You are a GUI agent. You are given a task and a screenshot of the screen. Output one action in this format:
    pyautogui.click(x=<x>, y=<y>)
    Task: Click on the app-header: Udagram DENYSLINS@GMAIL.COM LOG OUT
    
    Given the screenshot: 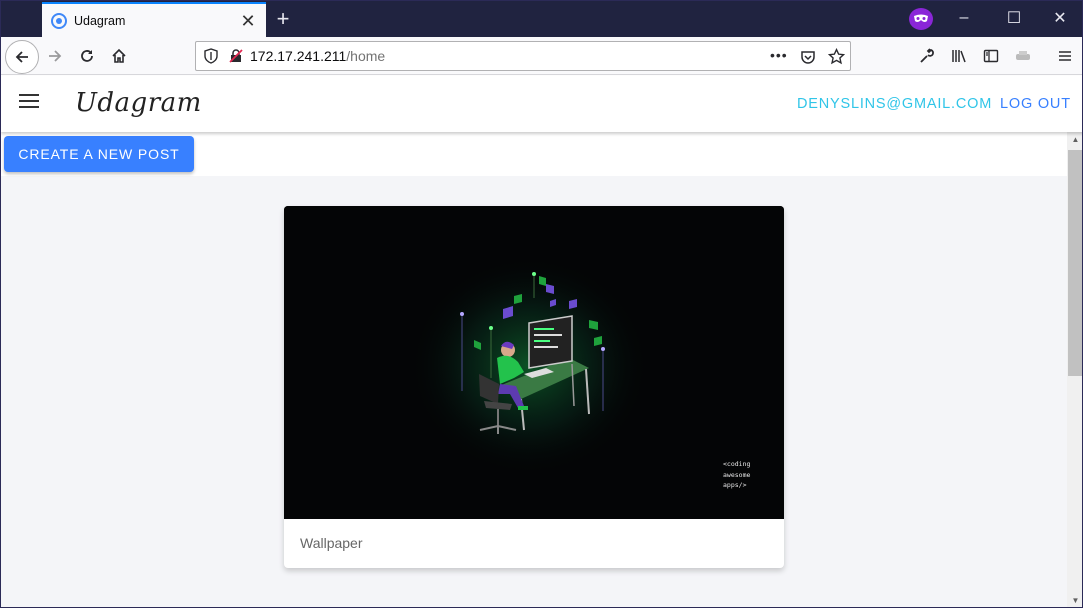 What is the action you would take?
    pyautogui.click(x=541, y=104)
    